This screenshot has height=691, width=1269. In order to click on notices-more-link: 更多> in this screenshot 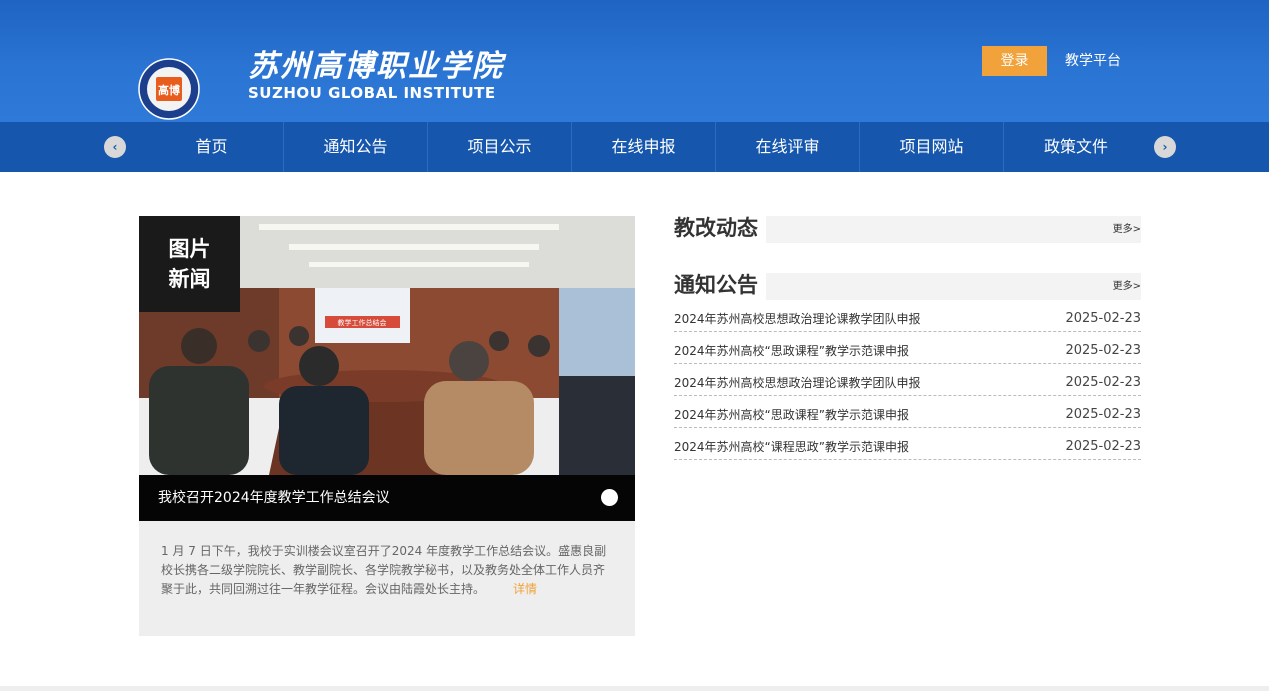, I will do `click(1127, 286)`.